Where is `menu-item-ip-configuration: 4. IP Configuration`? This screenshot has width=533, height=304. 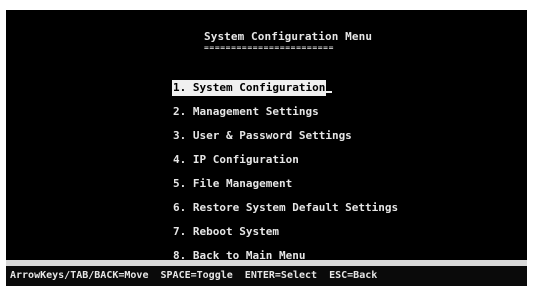 menu-item-ip-configuration: 4. IP Configuration is located at coordinates (285, 164).